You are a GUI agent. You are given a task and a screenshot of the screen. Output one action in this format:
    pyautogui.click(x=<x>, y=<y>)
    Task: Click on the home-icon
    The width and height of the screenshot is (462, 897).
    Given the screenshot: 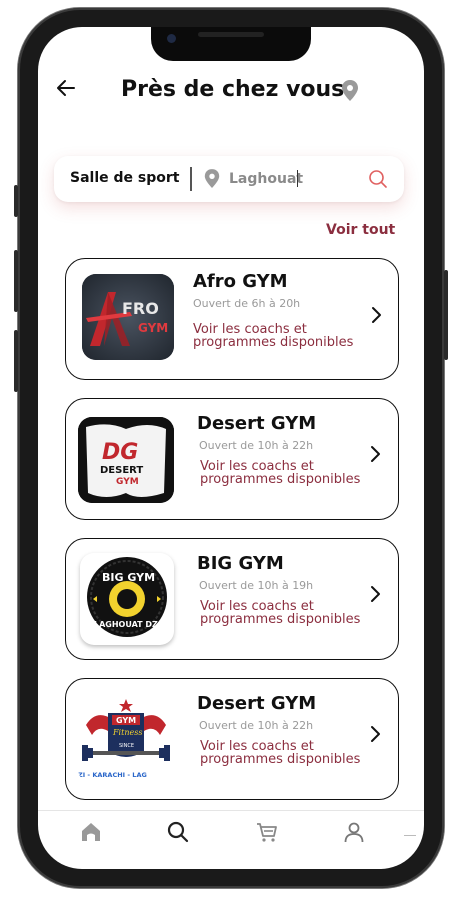 What is the action you would take?
    pyautogui.click(x=91, y=832)
    